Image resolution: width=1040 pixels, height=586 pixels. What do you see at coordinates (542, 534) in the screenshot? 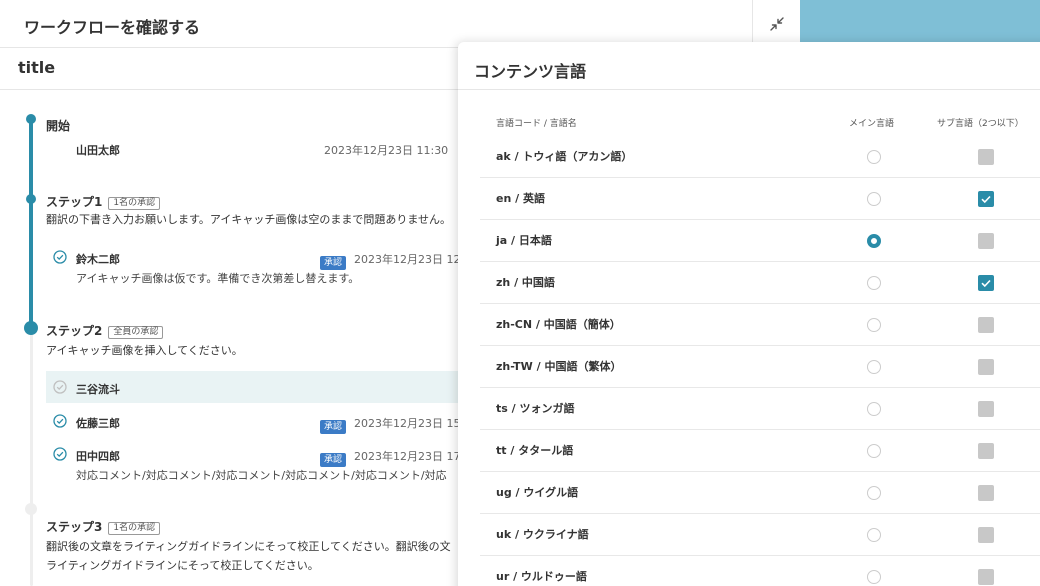
I see `language-label: uk / ウクライナ語` at bounding box center [542, 534].